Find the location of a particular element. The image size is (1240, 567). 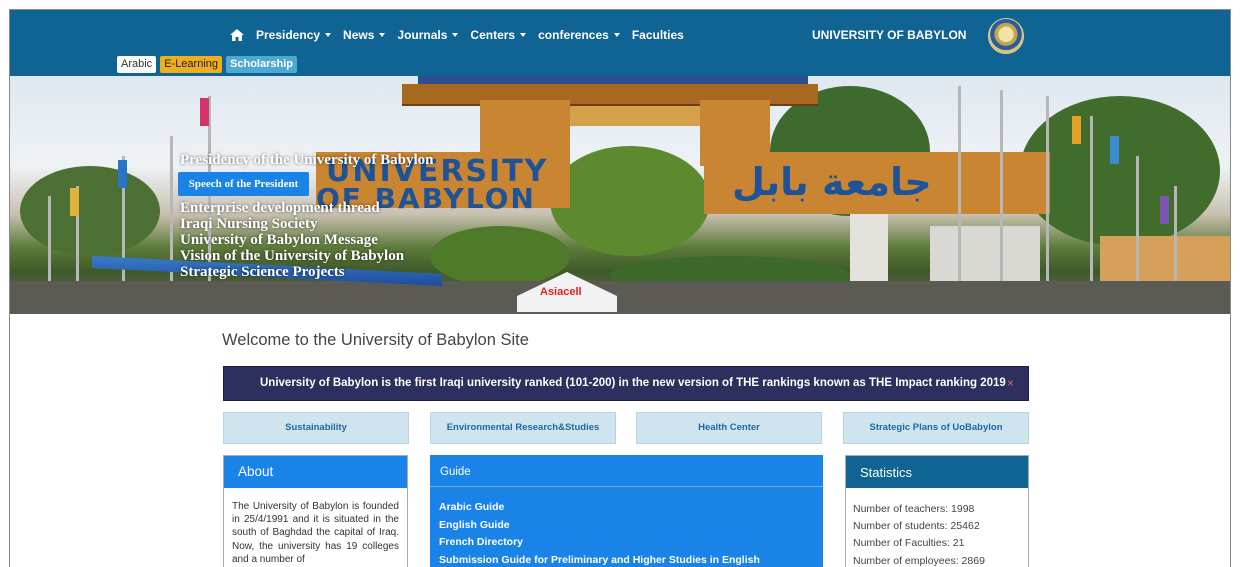

about-title: About is located at coordinates (315, 472).